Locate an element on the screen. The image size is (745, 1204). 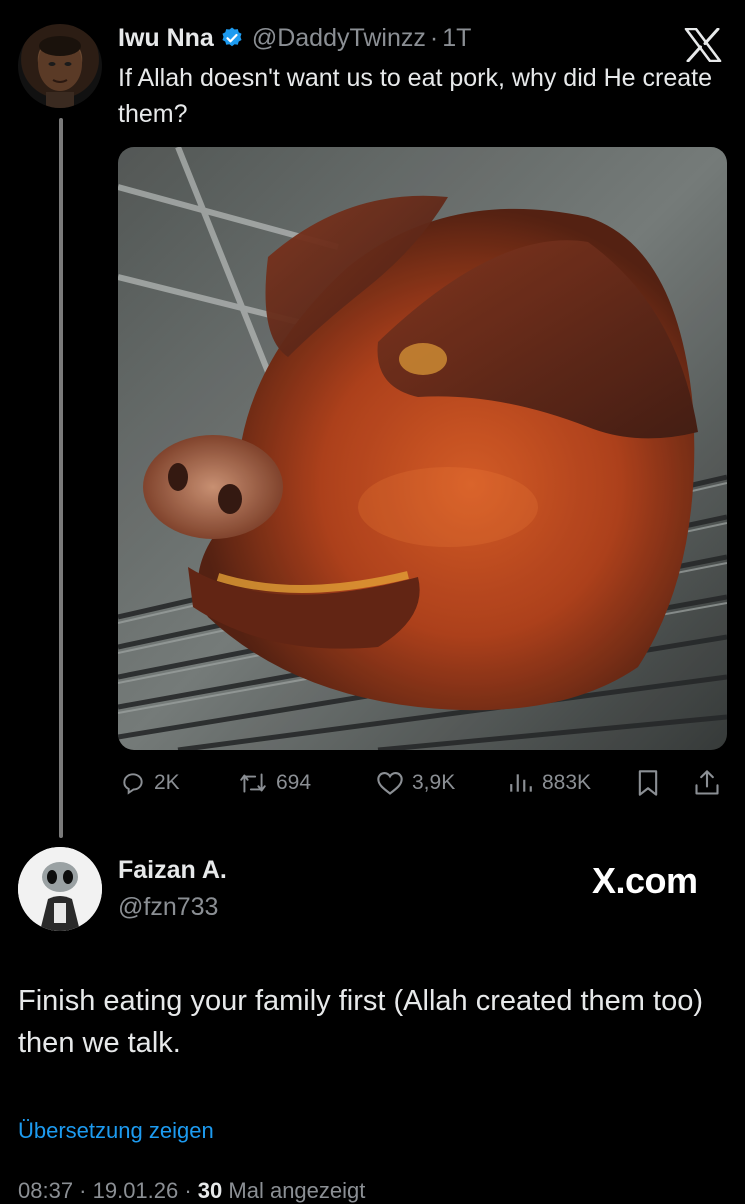
tweet-actions: 2K 694 3,9K 883K is located at coordinates (423, 783).